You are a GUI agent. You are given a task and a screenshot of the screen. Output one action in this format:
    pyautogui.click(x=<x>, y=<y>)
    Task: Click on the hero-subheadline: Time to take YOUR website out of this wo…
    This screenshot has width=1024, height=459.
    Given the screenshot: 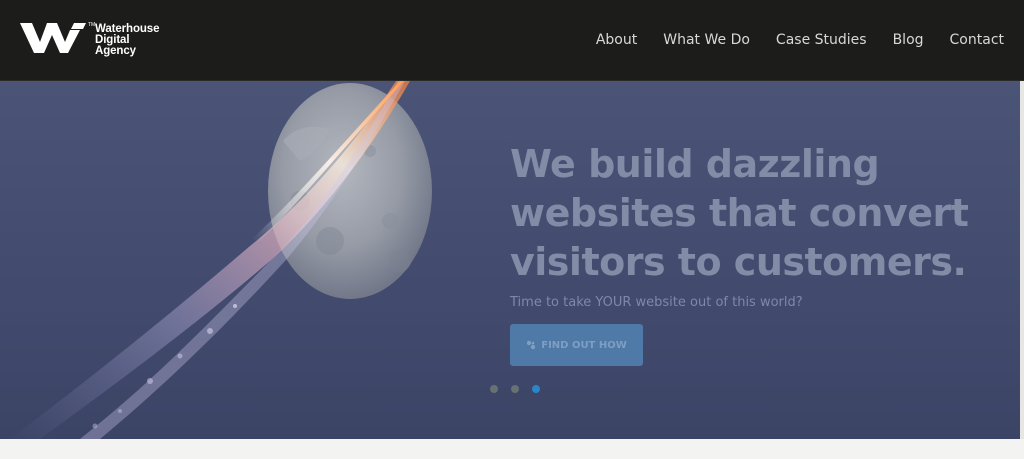 What is the action you would take?
    pyautogui.click(x=656, y=302)
    